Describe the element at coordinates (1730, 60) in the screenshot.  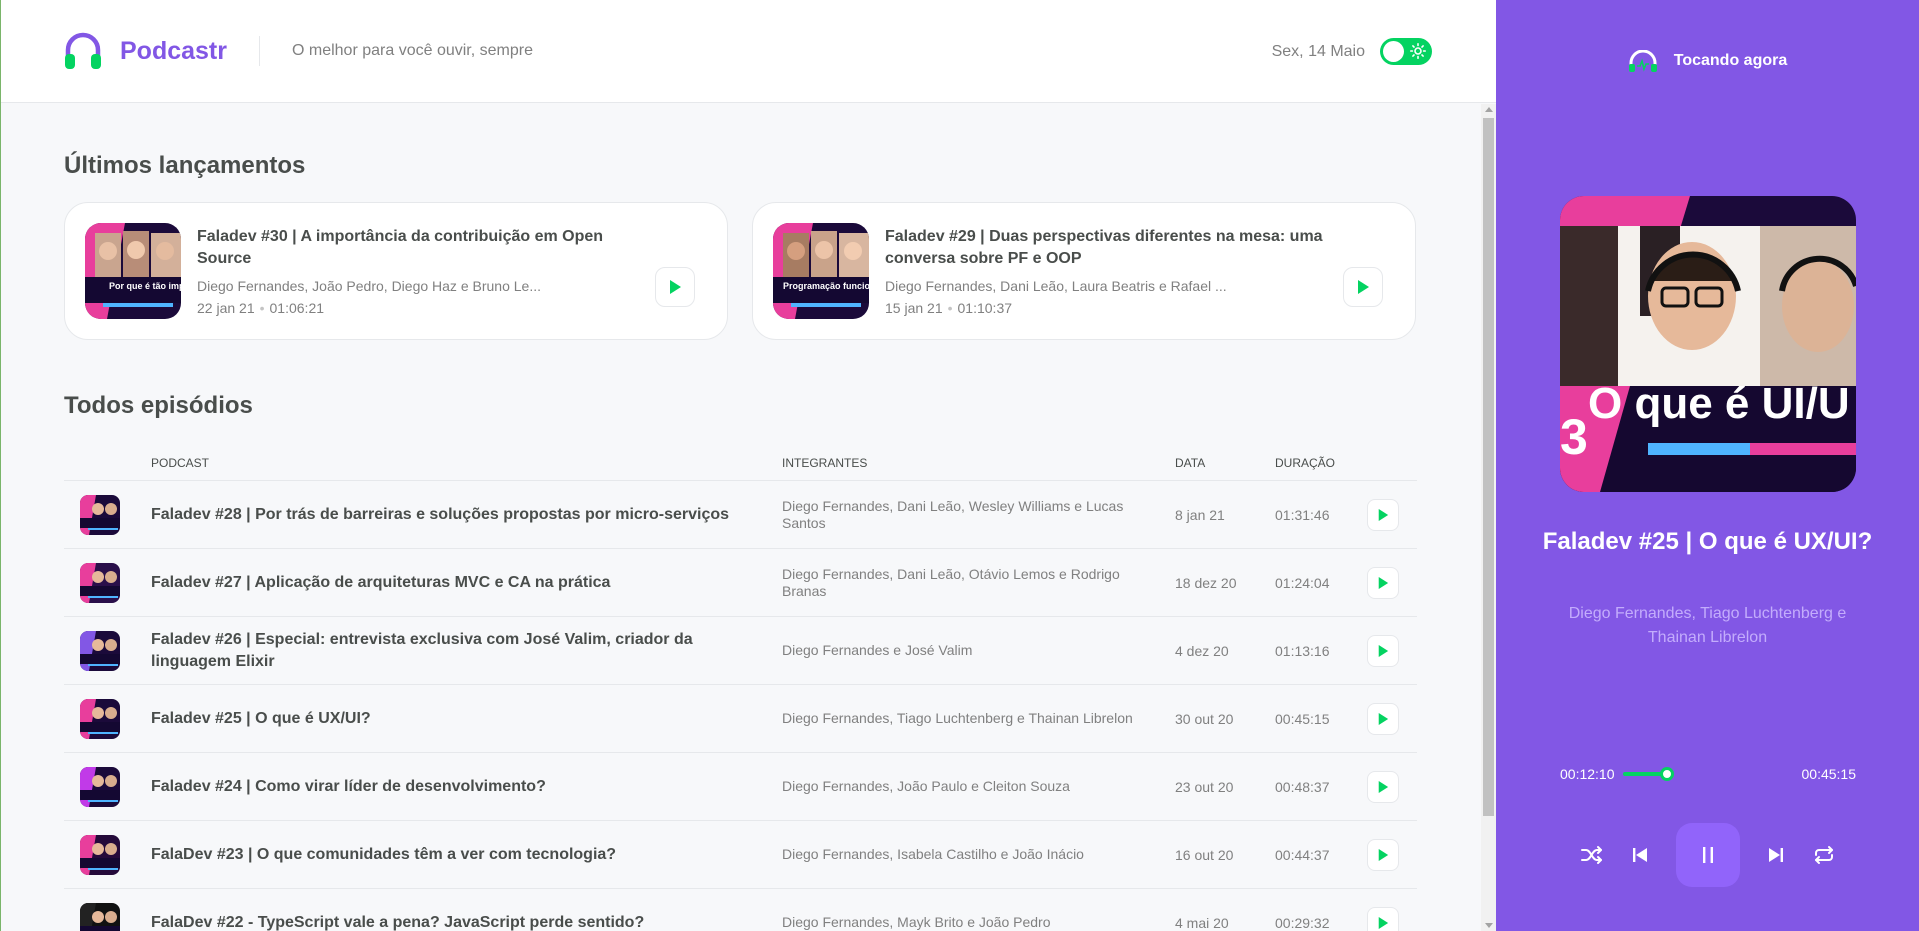
I see `playing-now-label: Tocando agora` at that location.